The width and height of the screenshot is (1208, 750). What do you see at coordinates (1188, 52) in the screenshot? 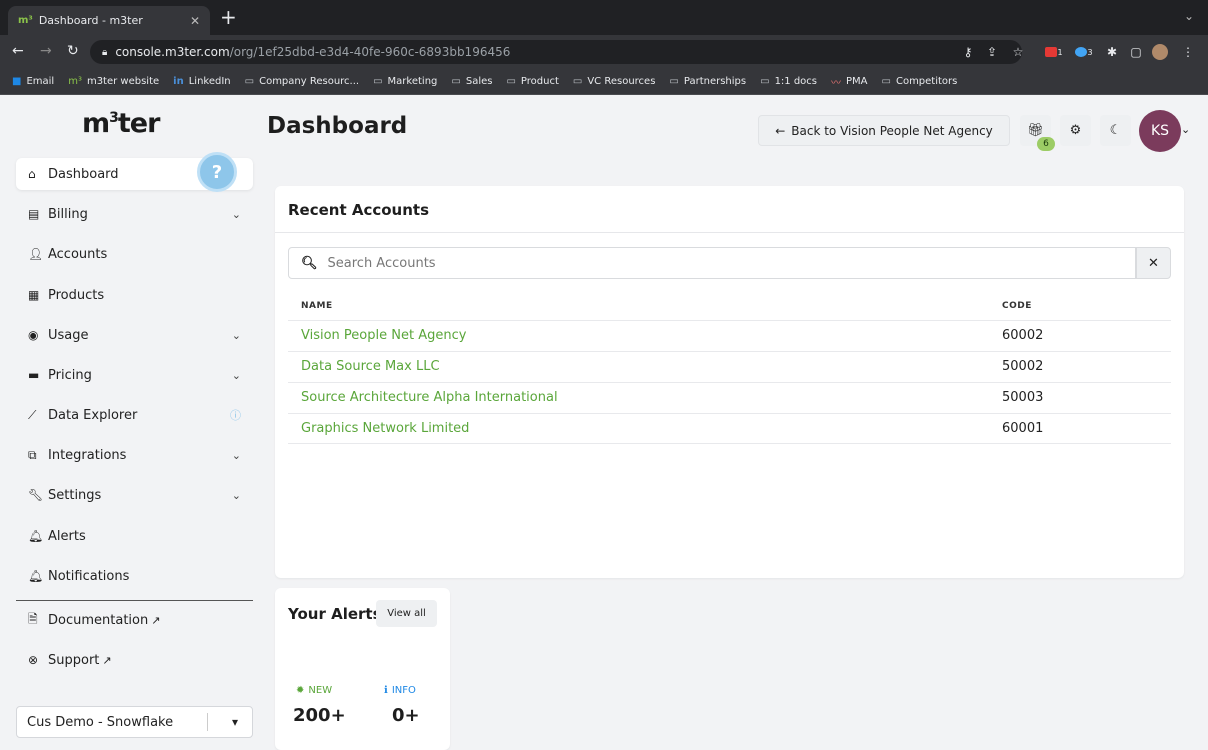
I see `browser-menu-icon: ⋮` at bounding box center [1188, 52].